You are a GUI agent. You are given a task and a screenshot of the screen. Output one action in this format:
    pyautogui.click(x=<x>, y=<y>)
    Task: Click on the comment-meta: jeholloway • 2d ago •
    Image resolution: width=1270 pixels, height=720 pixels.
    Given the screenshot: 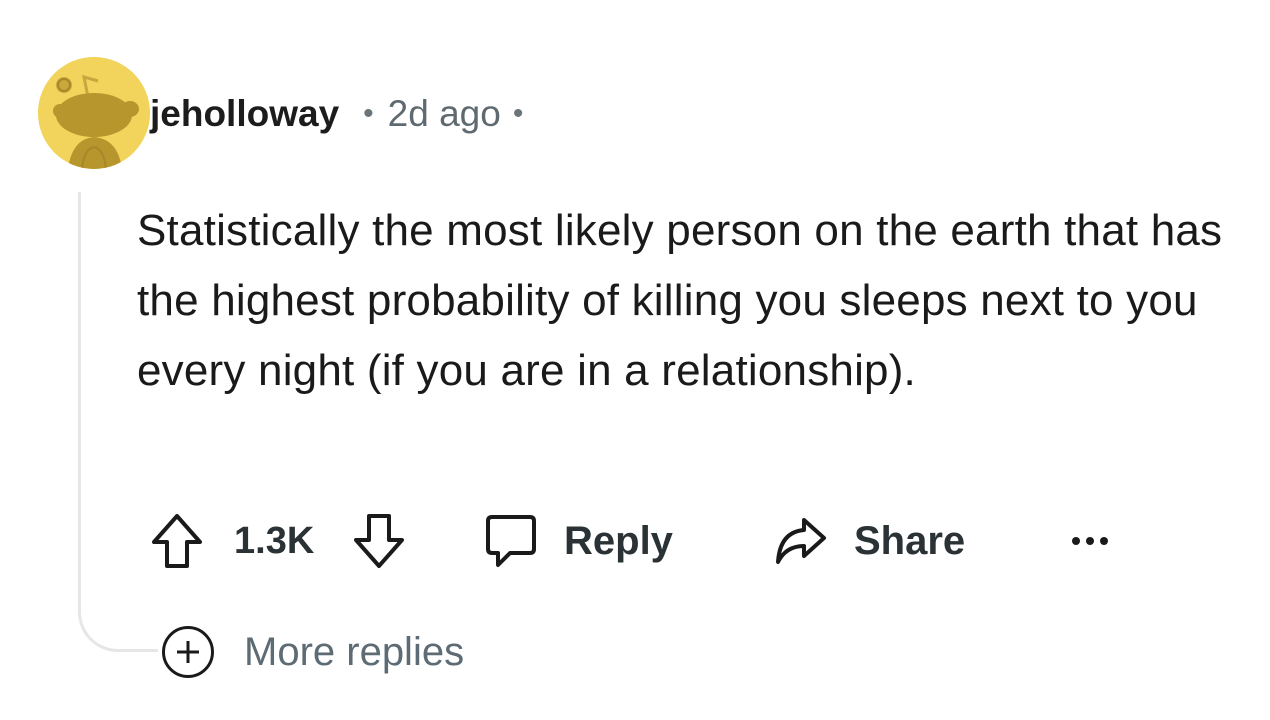 What is the action you would take?
    pyautogui.click(x=336, y=114)
    